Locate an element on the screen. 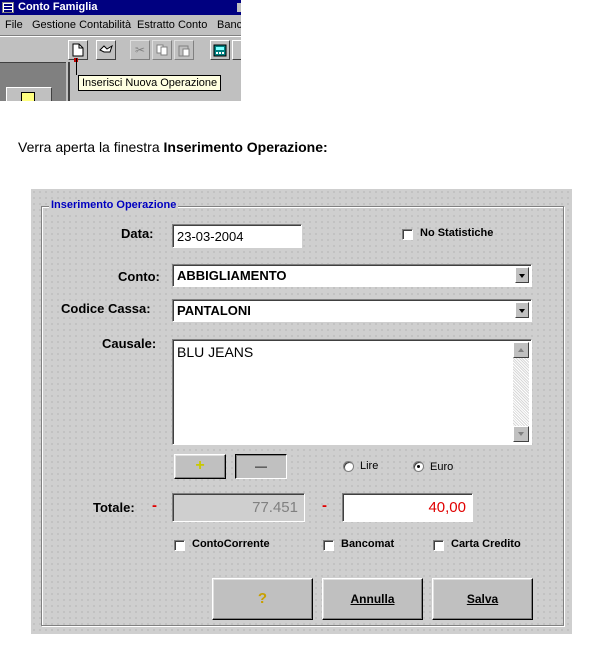  intro-suffix: : is located at coordinates (325, 147).